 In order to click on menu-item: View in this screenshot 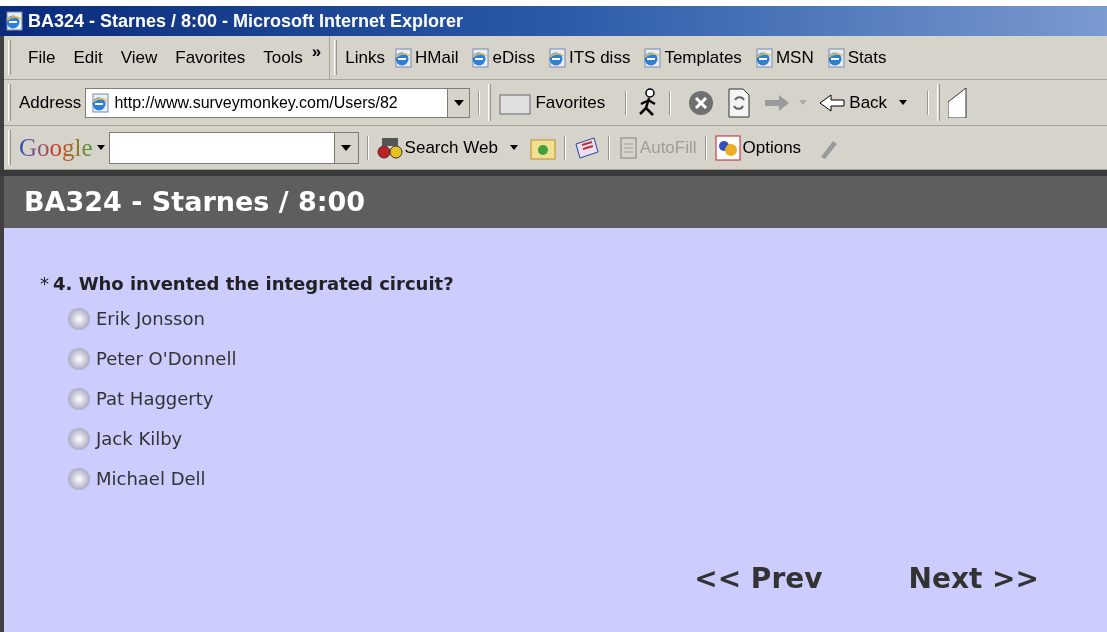, I will do `click(139, 57)`.